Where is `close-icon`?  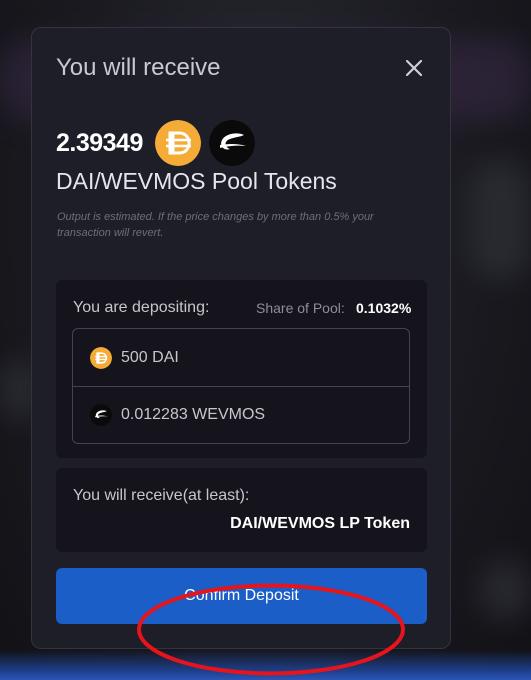 close-icon is located at coordinates (414, 68).